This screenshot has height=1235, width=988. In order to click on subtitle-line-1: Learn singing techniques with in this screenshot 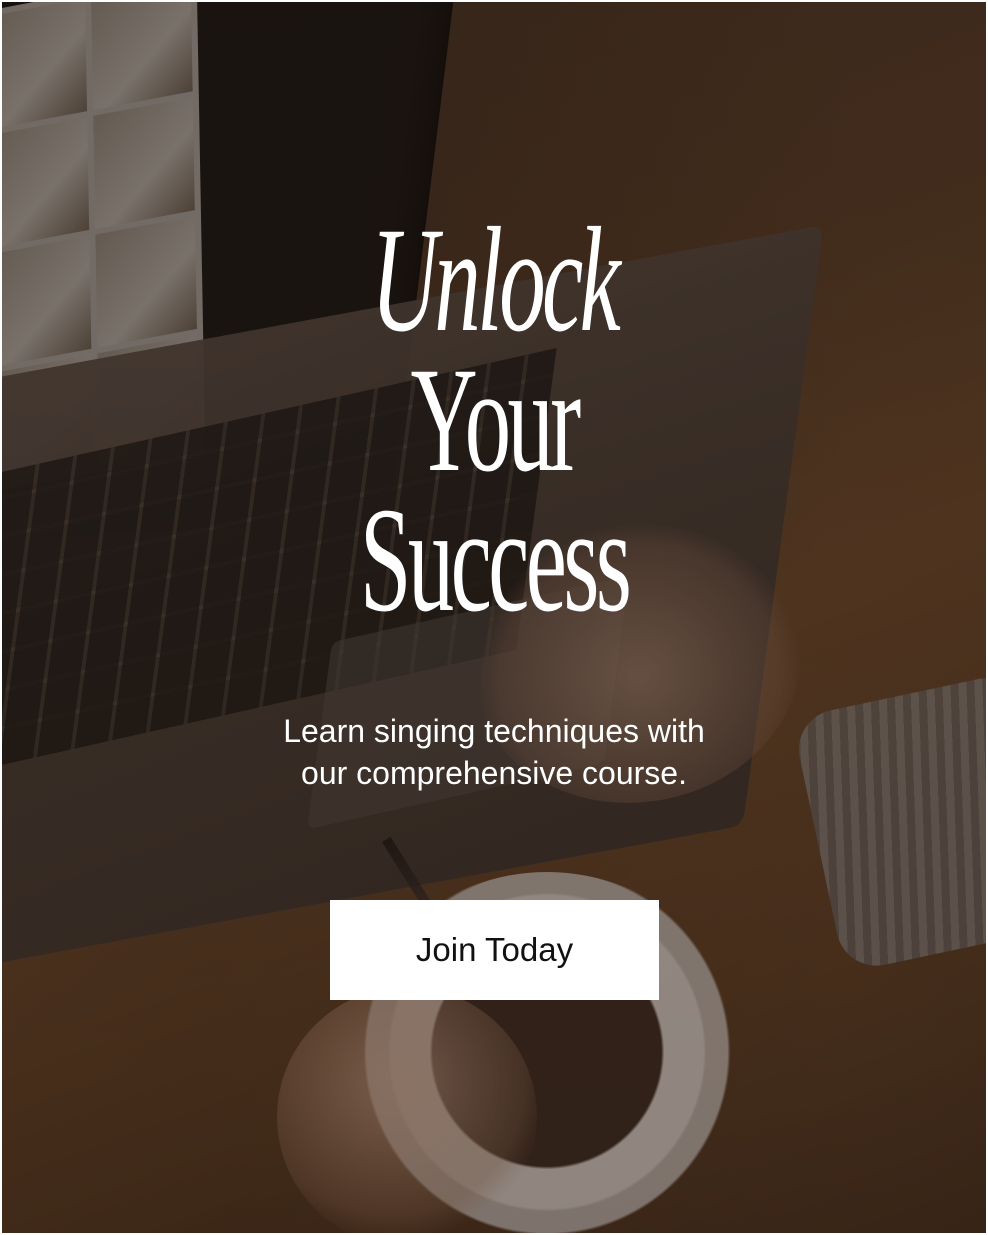, I will do `click(494, 731)`.